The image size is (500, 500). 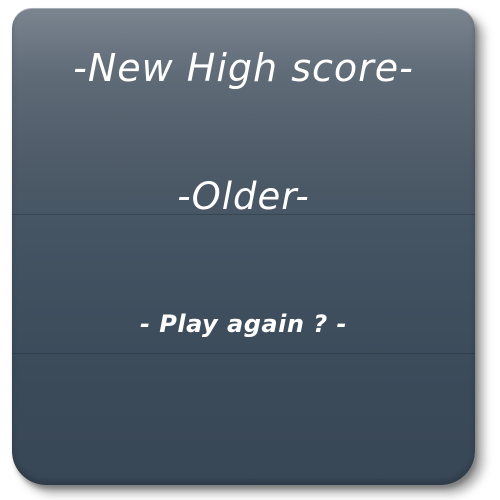 I want to click on panel-divider, so click(x=243, y=353).